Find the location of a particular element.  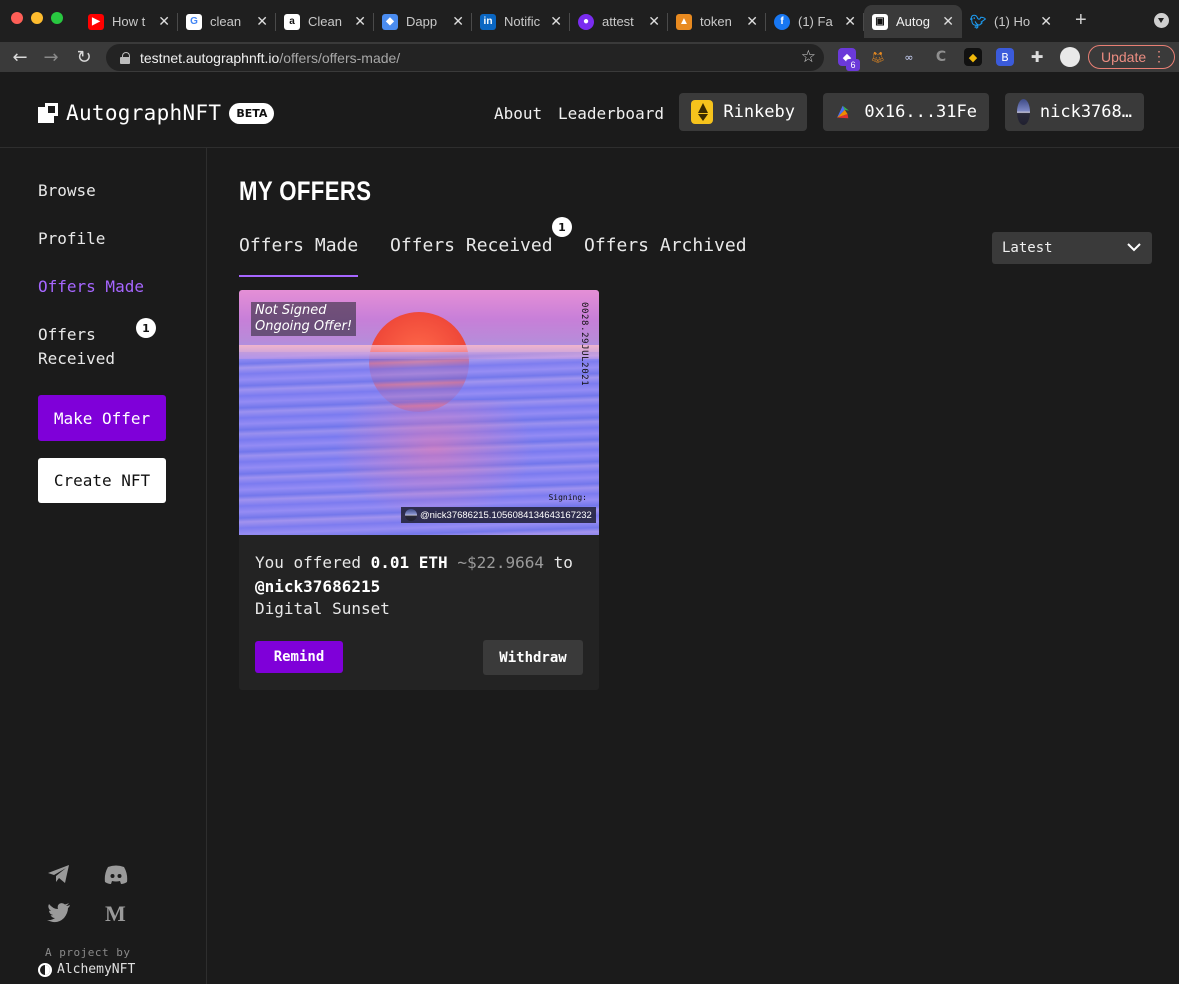

withdraw-label: Withdraw is located at coordinates (533, 657).